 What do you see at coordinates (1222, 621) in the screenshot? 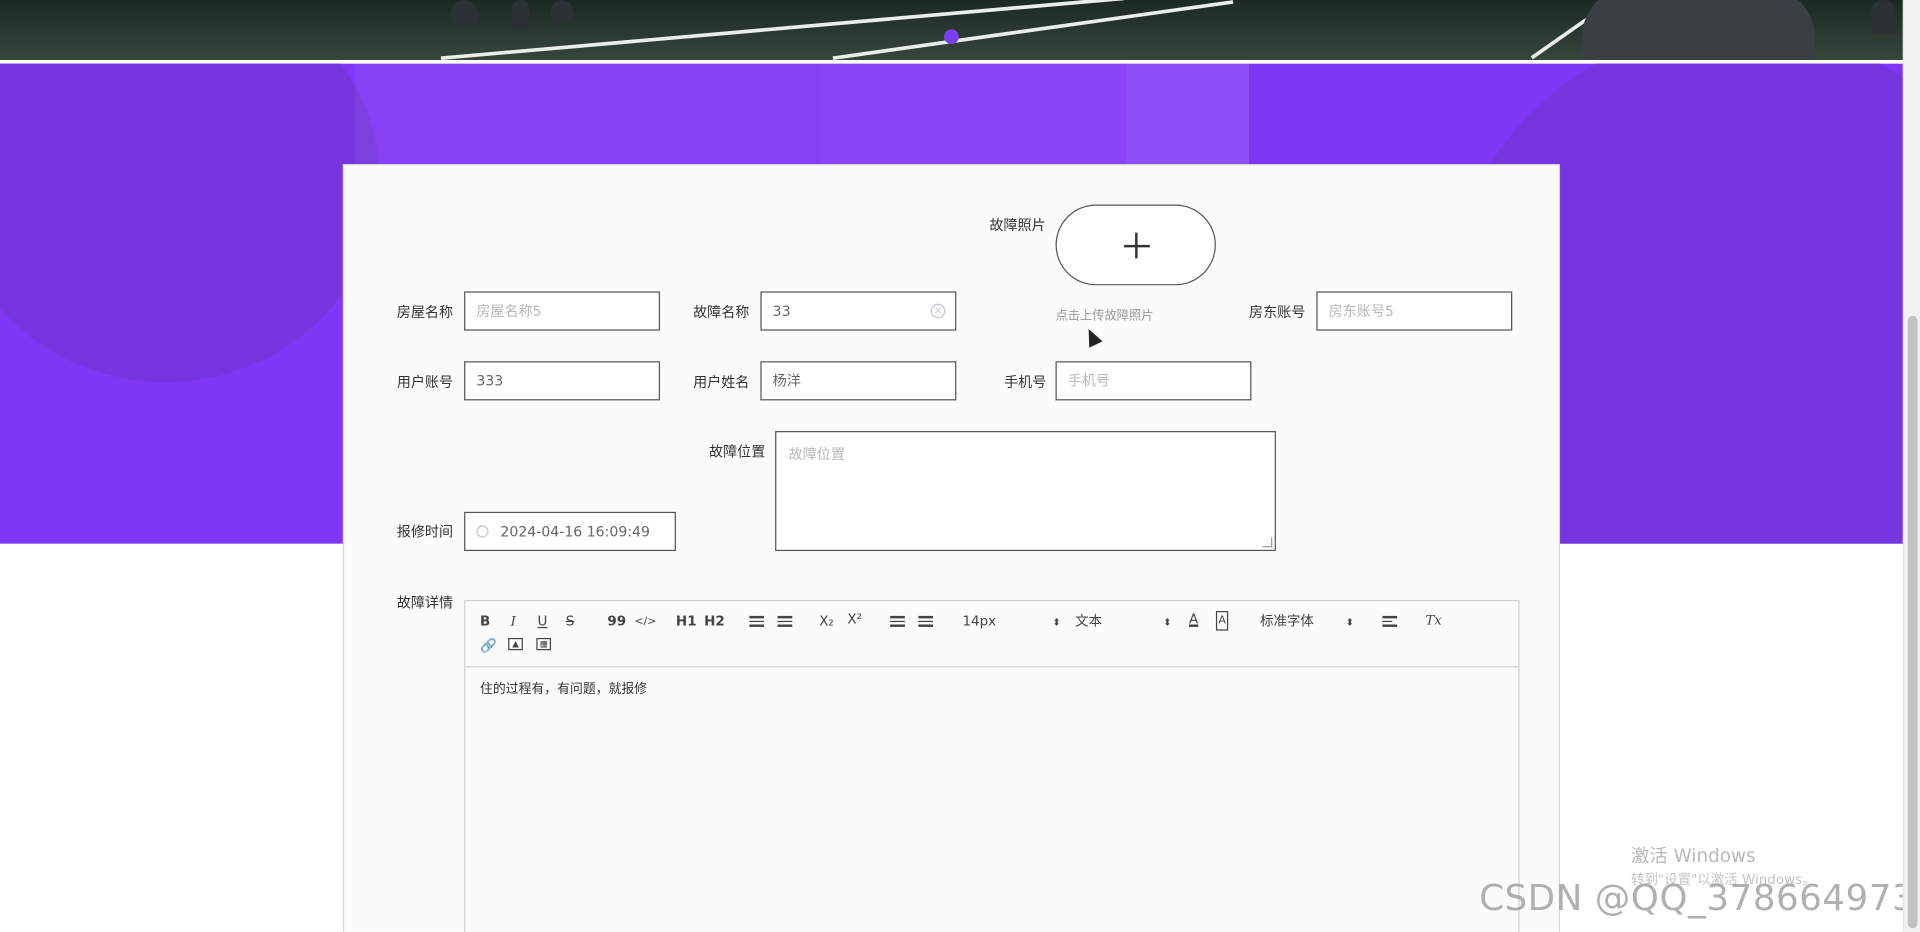
I see `background-color-icon: A` at bounding box center [1222, 621].